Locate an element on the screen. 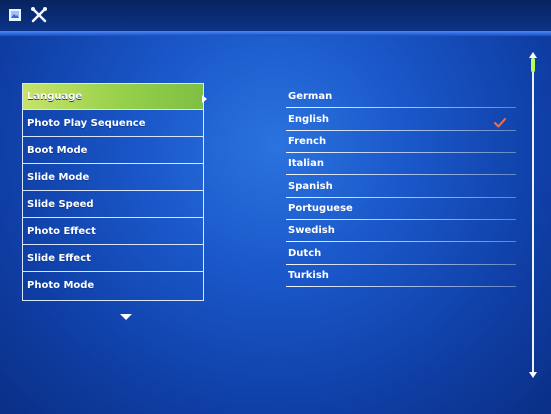 The image size is (551, 414). language-option-spanish: Spanish is located at coordinates (401, 187).